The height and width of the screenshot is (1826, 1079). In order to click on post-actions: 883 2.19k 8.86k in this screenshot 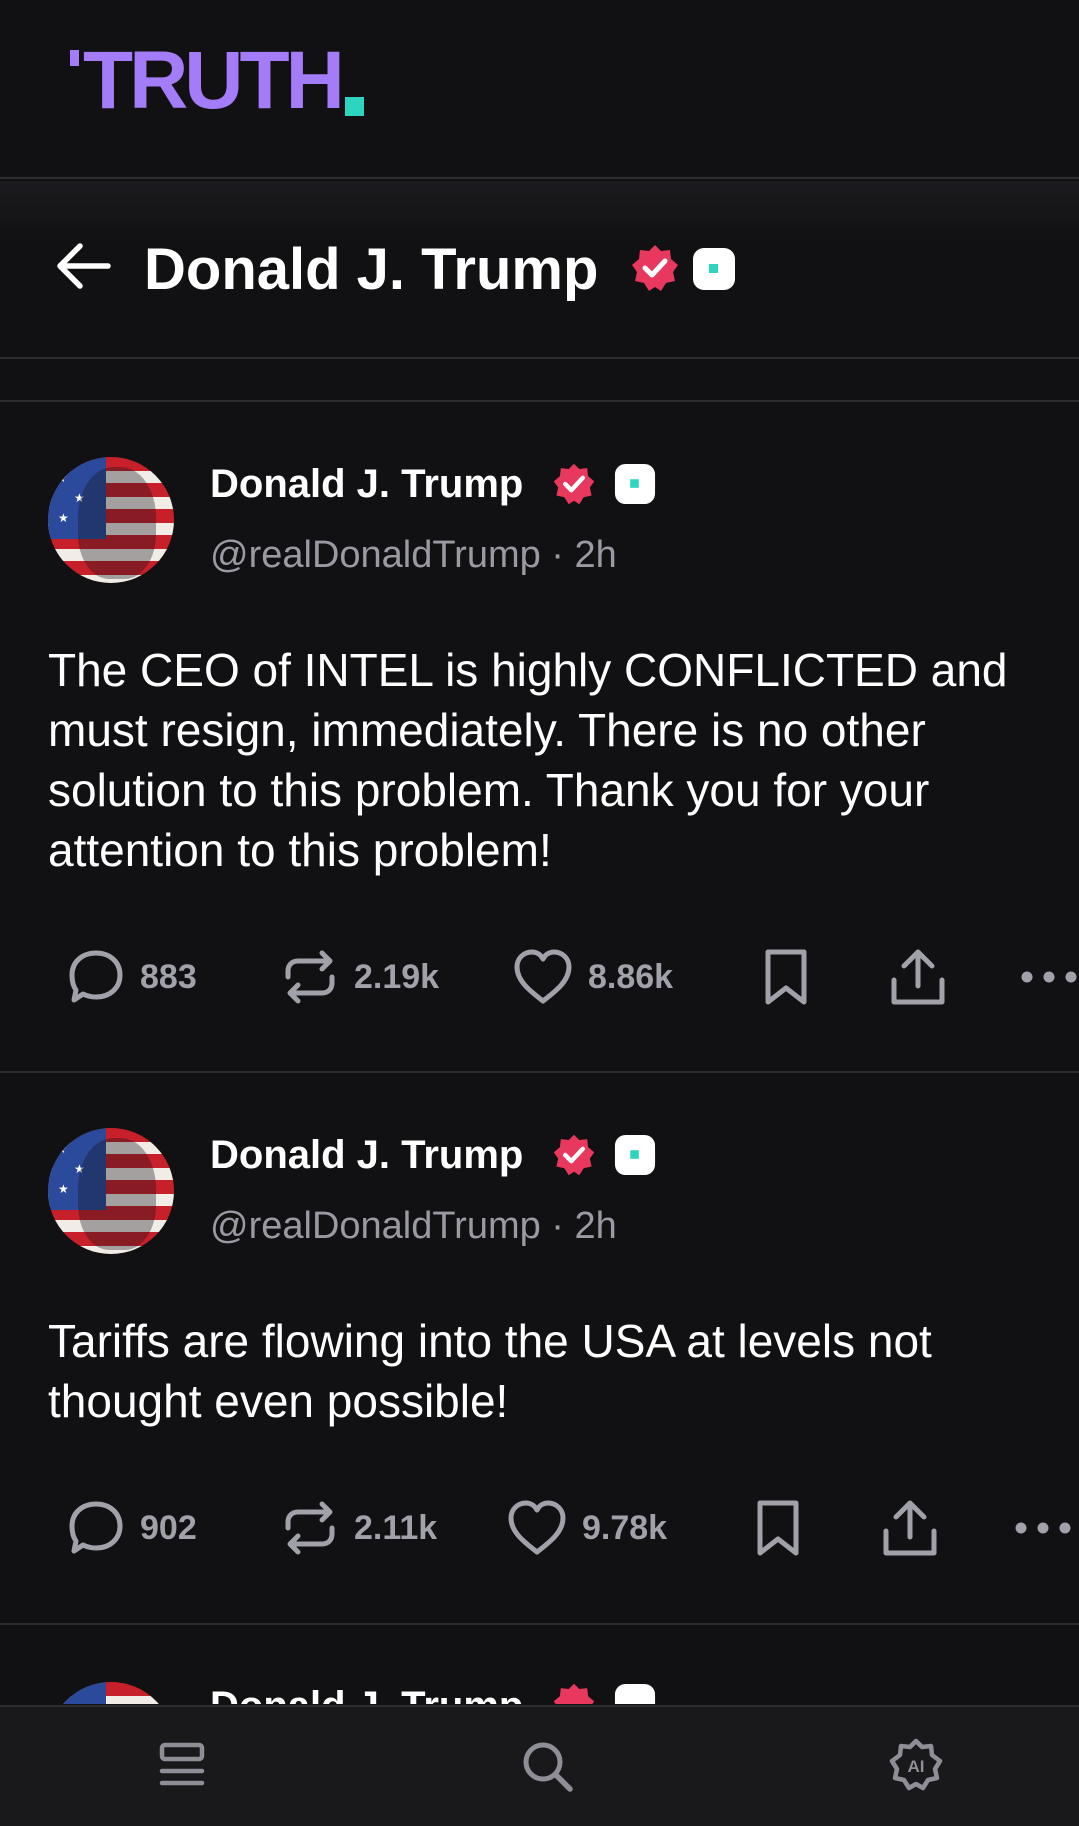, I will do `click(539, 977)`.